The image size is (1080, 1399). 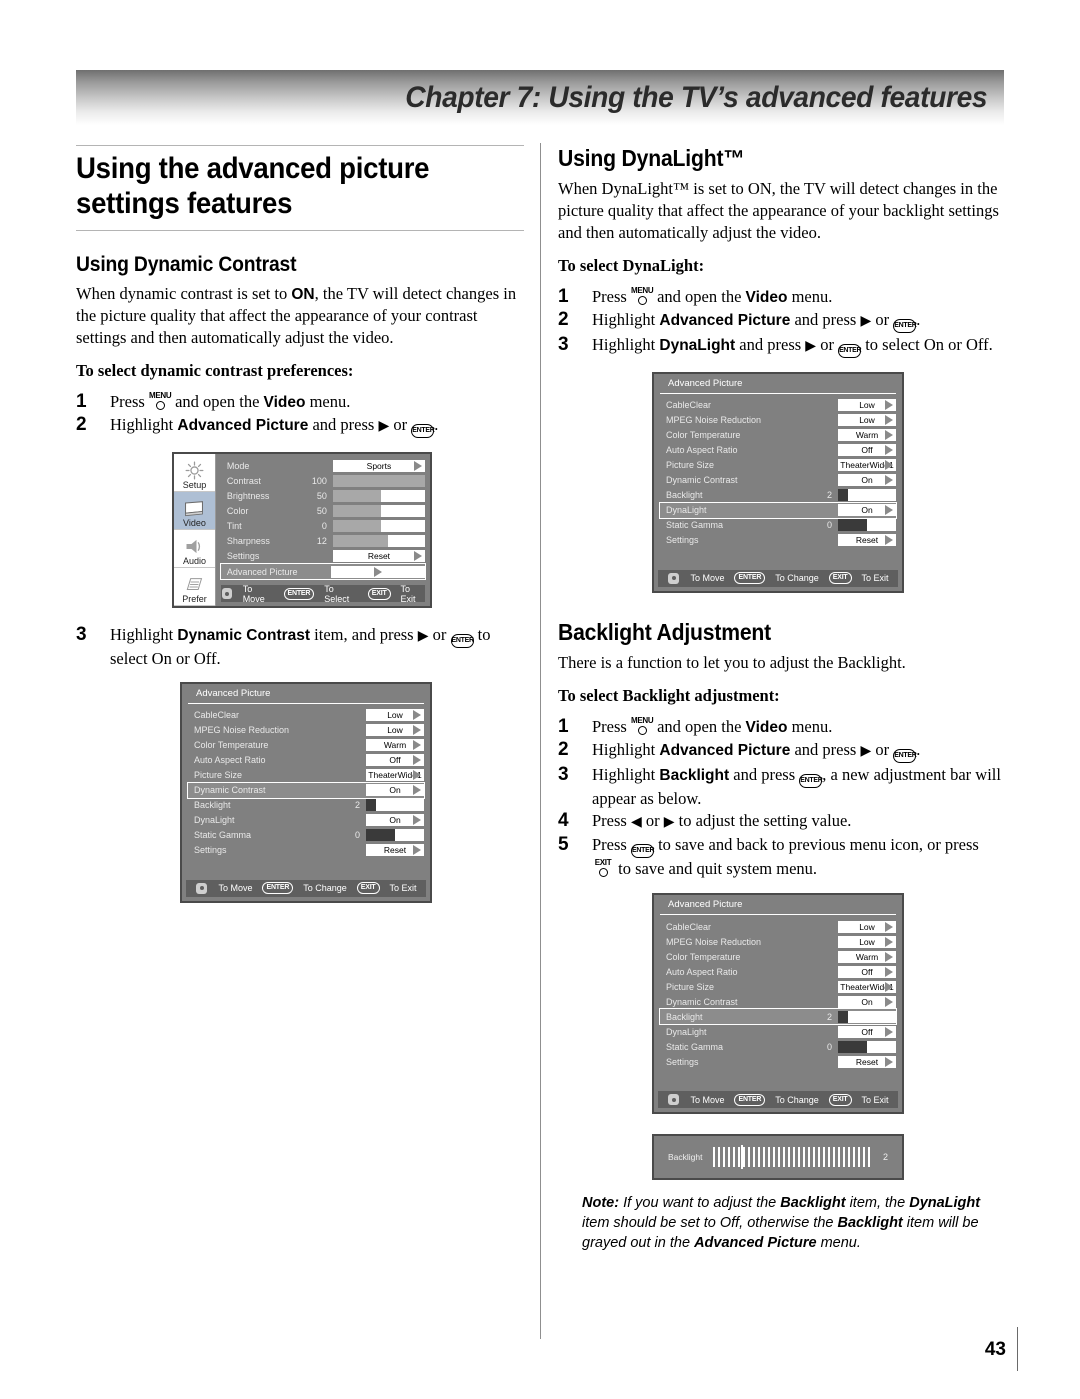 I want to click on backlight-bar-ticks, so click(x=792, y=1157).